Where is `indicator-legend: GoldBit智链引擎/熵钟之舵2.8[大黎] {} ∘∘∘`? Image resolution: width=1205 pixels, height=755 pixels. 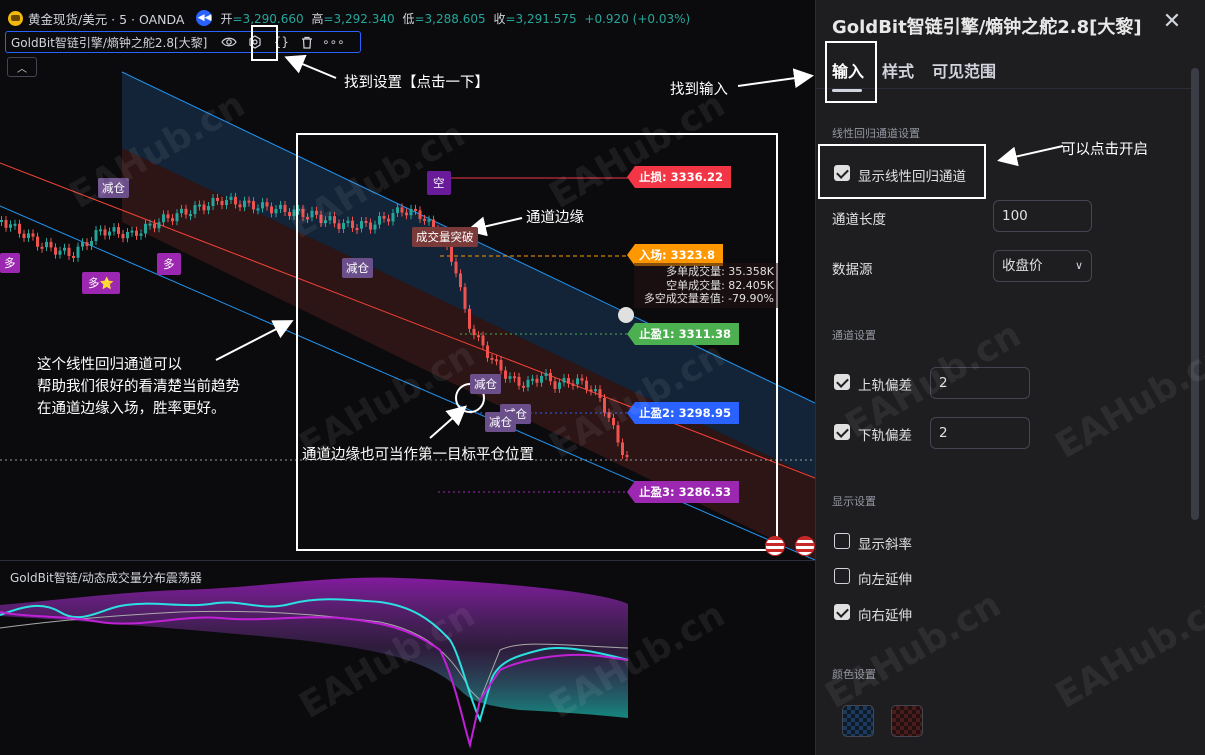 indicator-legend: GoldBit智链引擎/熵钟之舵2.8[大黎] {} ∘∘∘ is located at coordinates (183, 42).